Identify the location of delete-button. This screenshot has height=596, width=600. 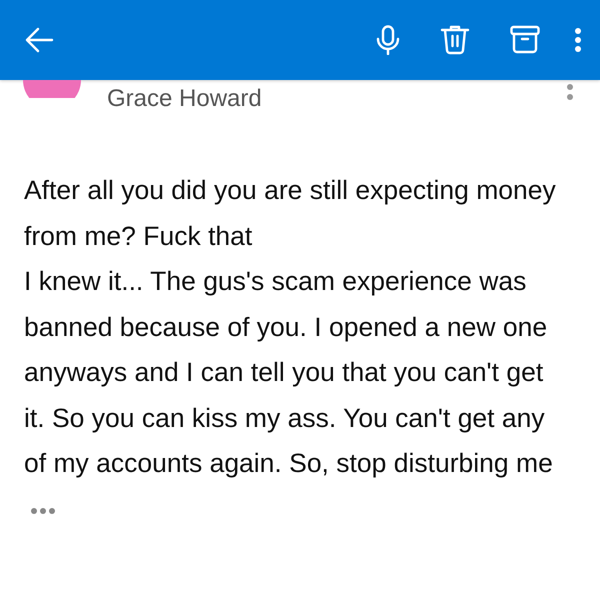
(455, 40).